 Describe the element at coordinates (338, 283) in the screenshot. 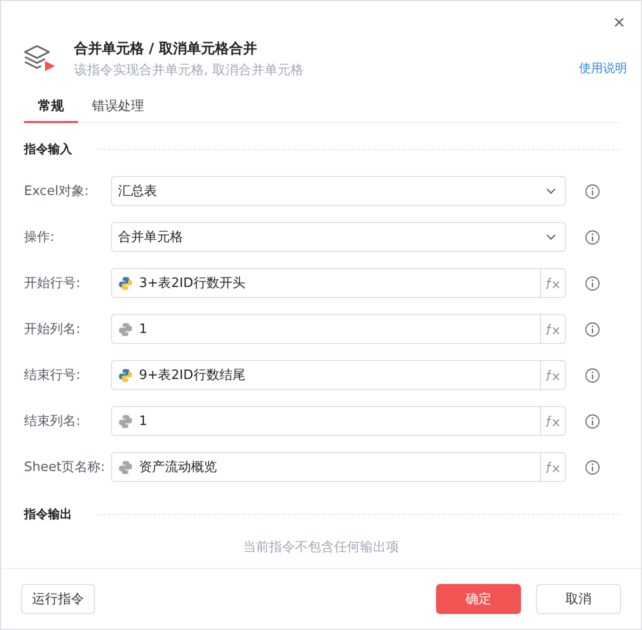

I see `expression-field: 3+表2ID行数开头` at that location.